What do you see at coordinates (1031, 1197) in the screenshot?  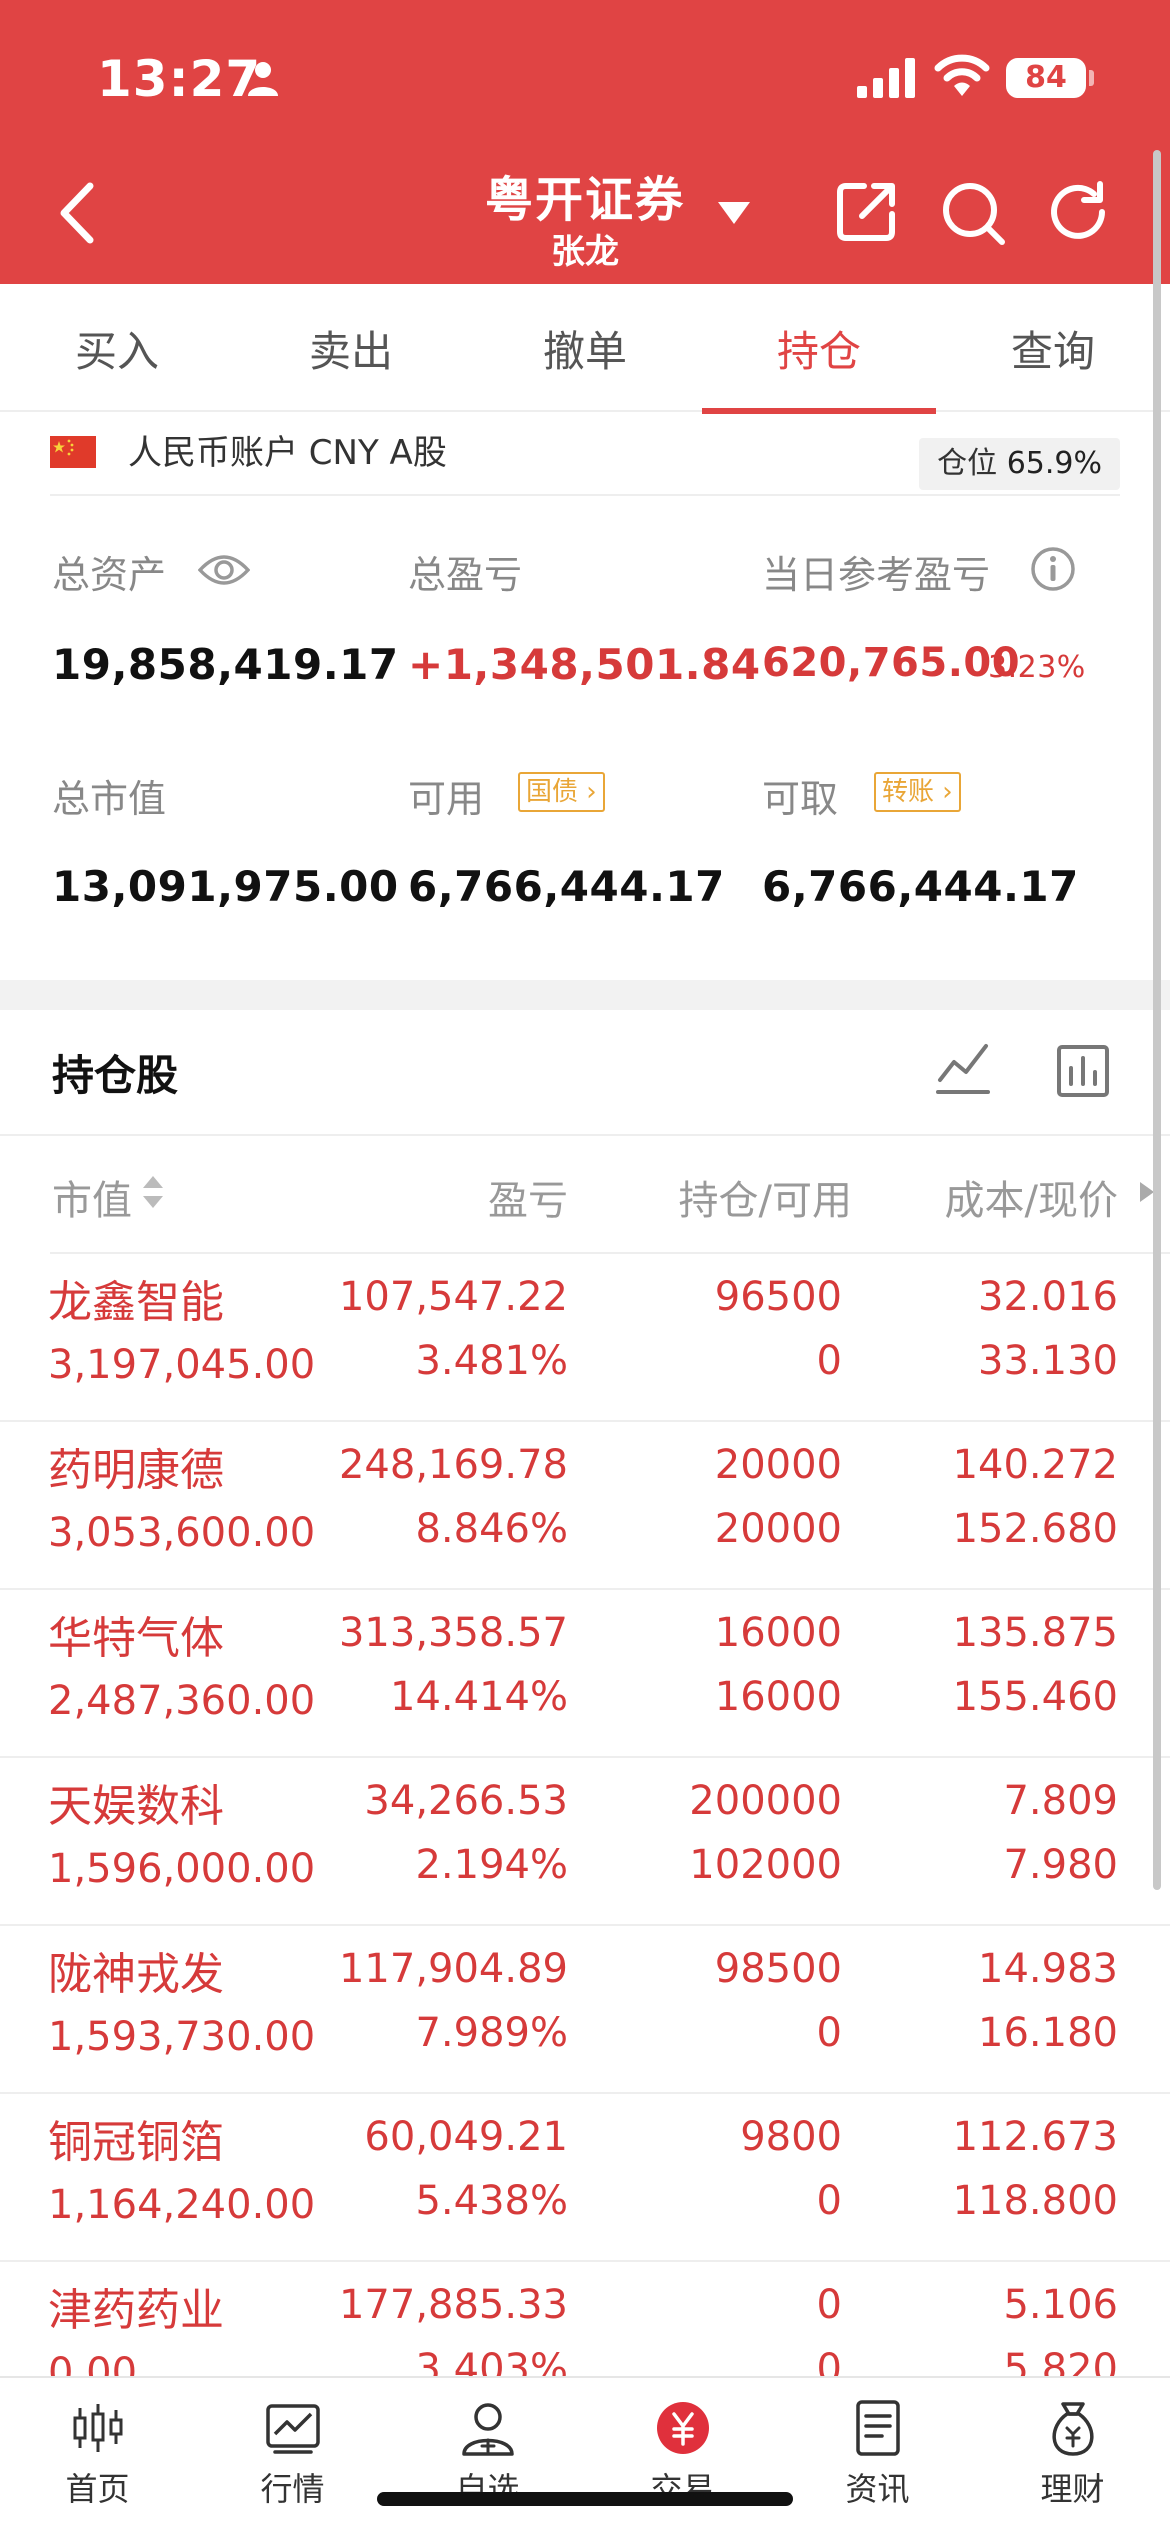 I see `col-cost-price: 成本/现价` at bounding box center [1031, 1197].